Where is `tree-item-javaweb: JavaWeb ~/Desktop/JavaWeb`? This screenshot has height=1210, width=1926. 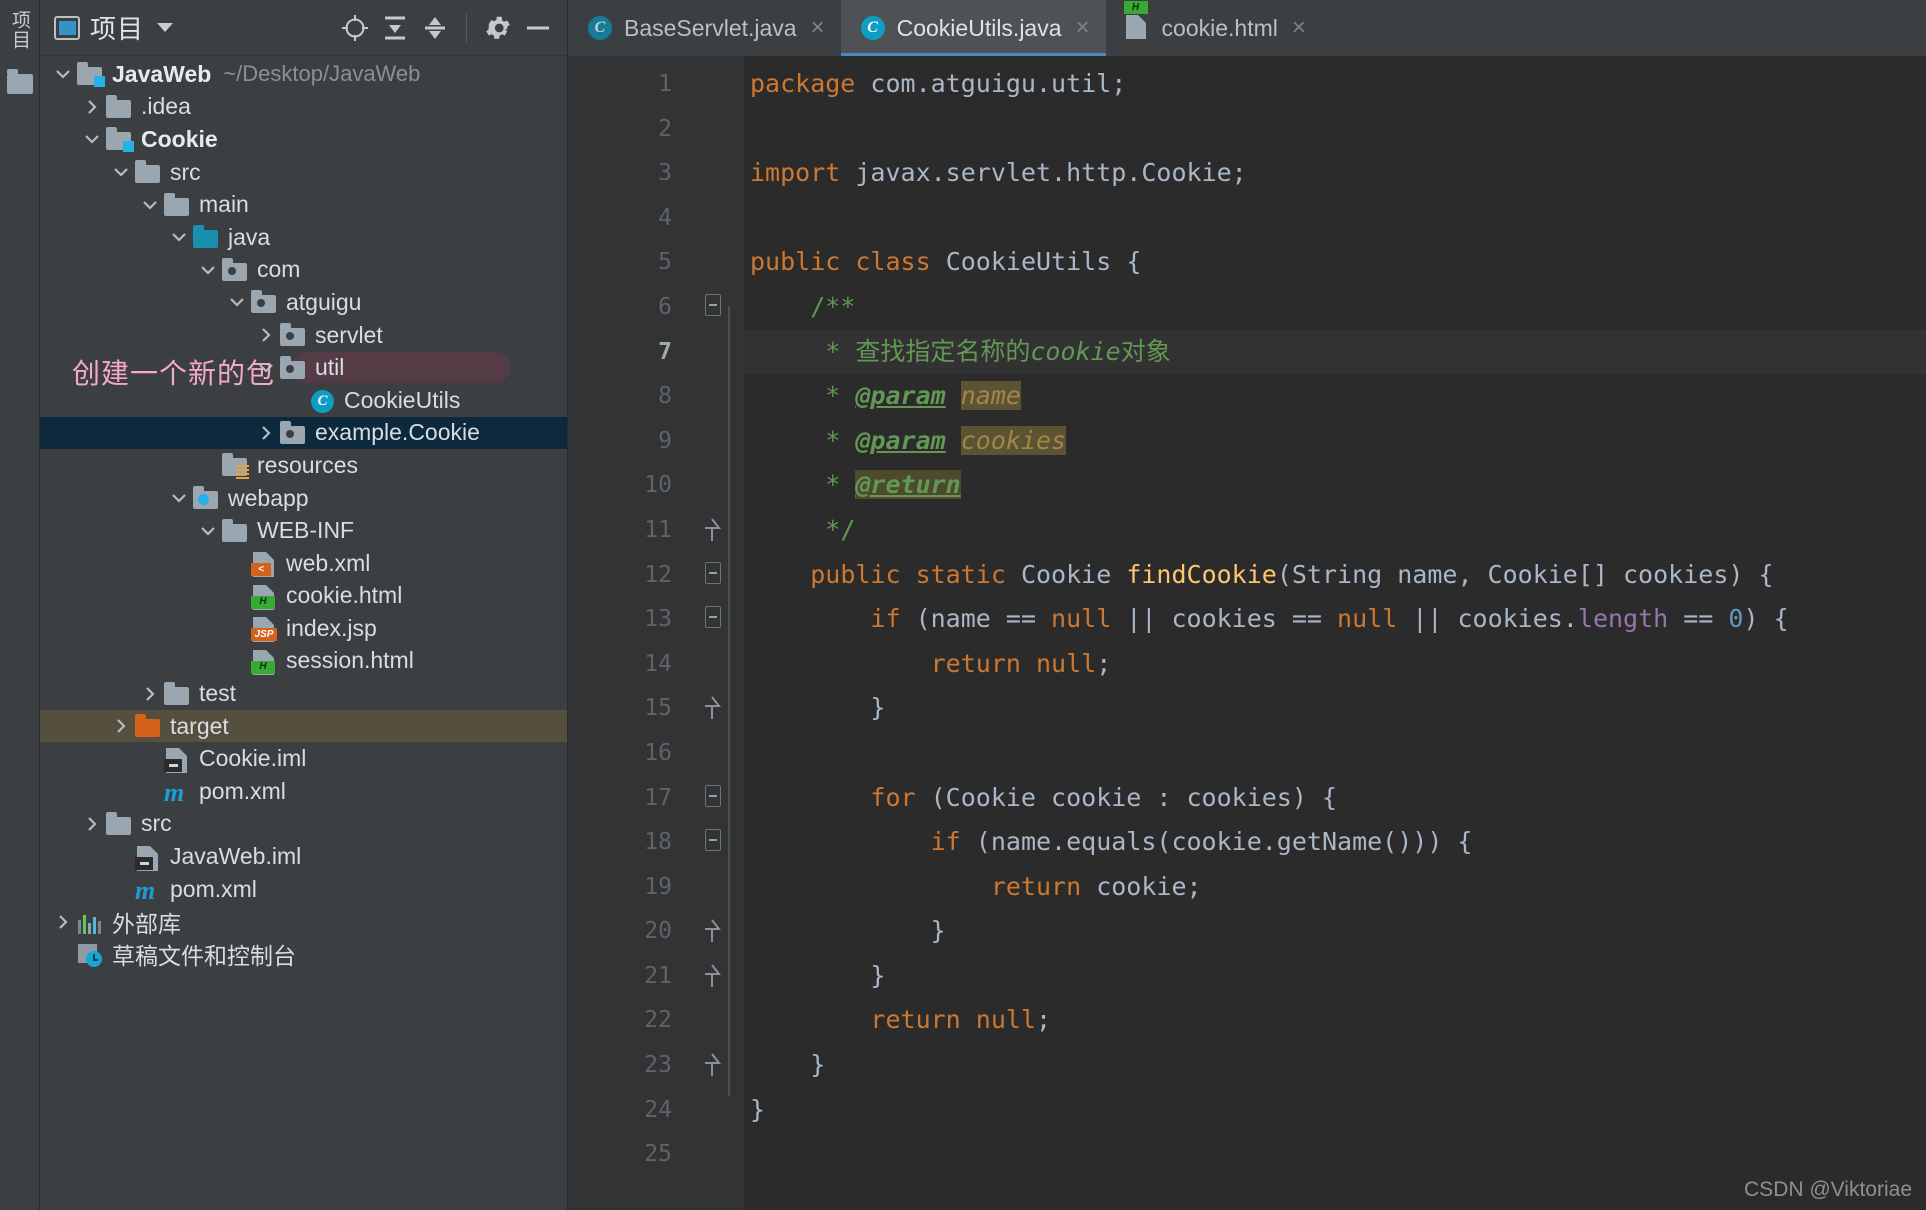
tree-item-javaweb: JavaWeb ~/Desktop/JavaWeb is located at coordinates (303, 74).